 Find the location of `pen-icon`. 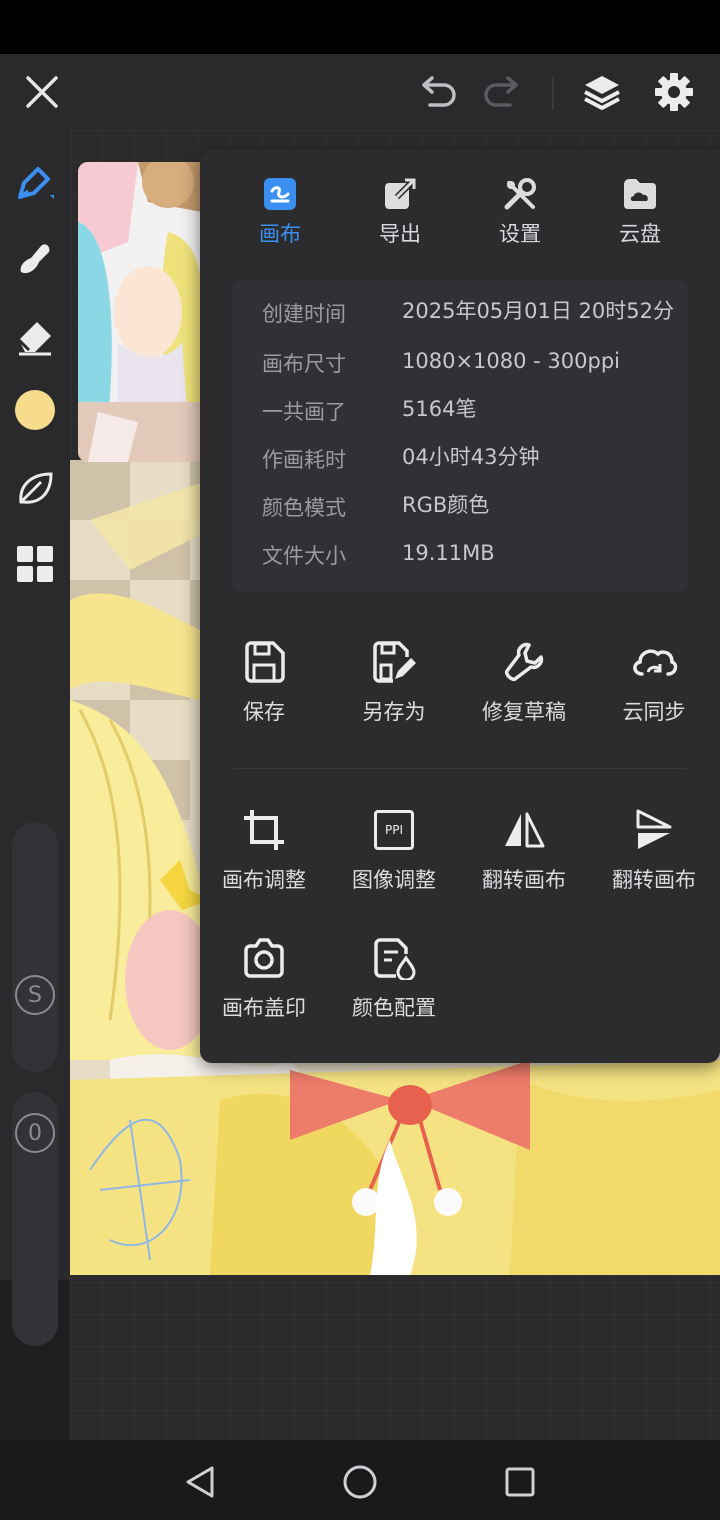

pen-icon is located at coordinates (35, 182).